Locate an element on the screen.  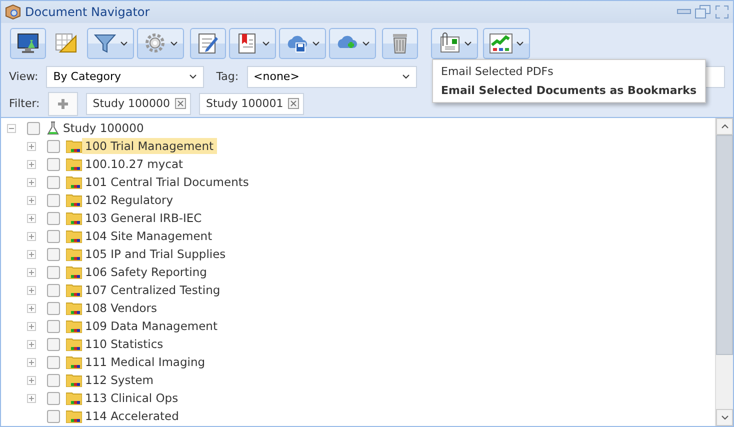
tree-item: 114 Accelerated is located at coordinates (132, 416).